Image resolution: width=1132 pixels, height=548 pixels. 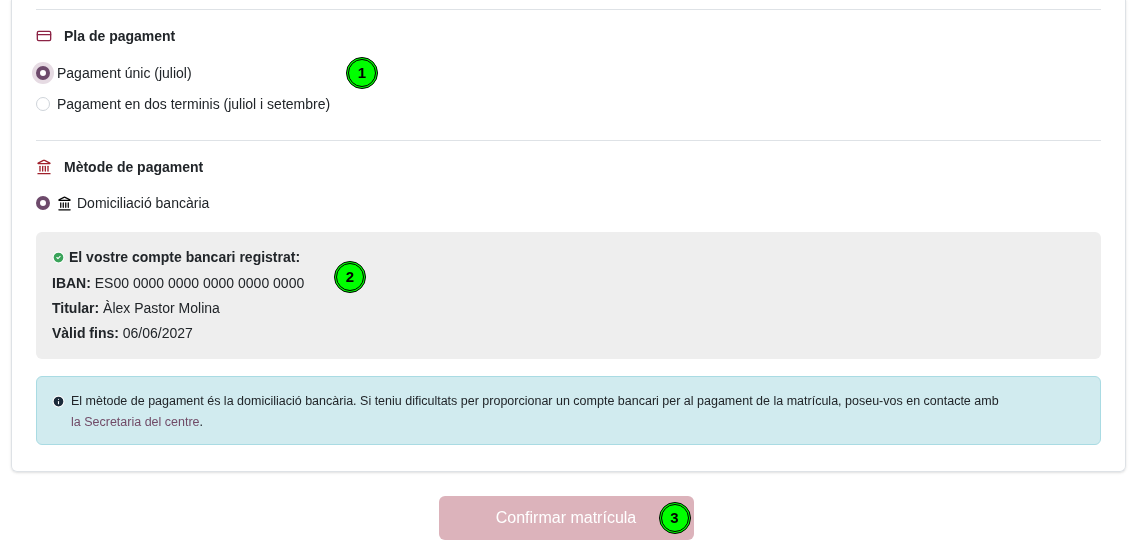 I want to click on info-icon, so click(x=58, y=401).